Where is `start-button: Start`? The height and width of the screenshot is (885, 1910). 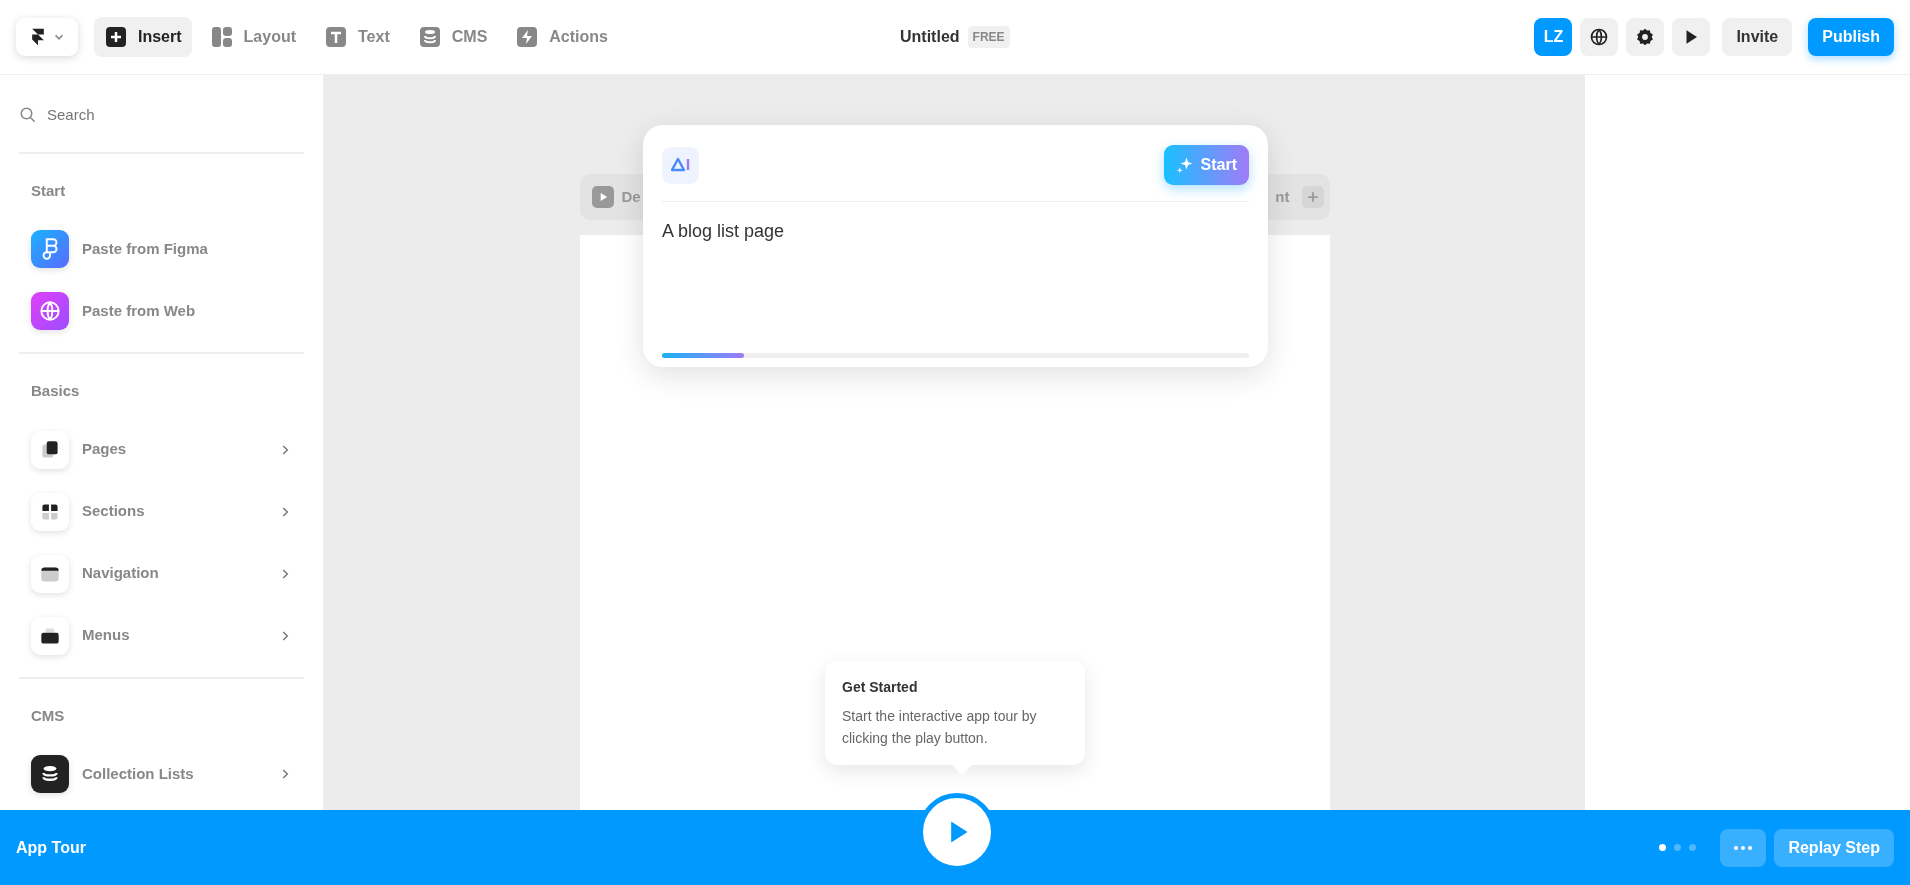
start-button: Start is located at coordinates (1206, 165).